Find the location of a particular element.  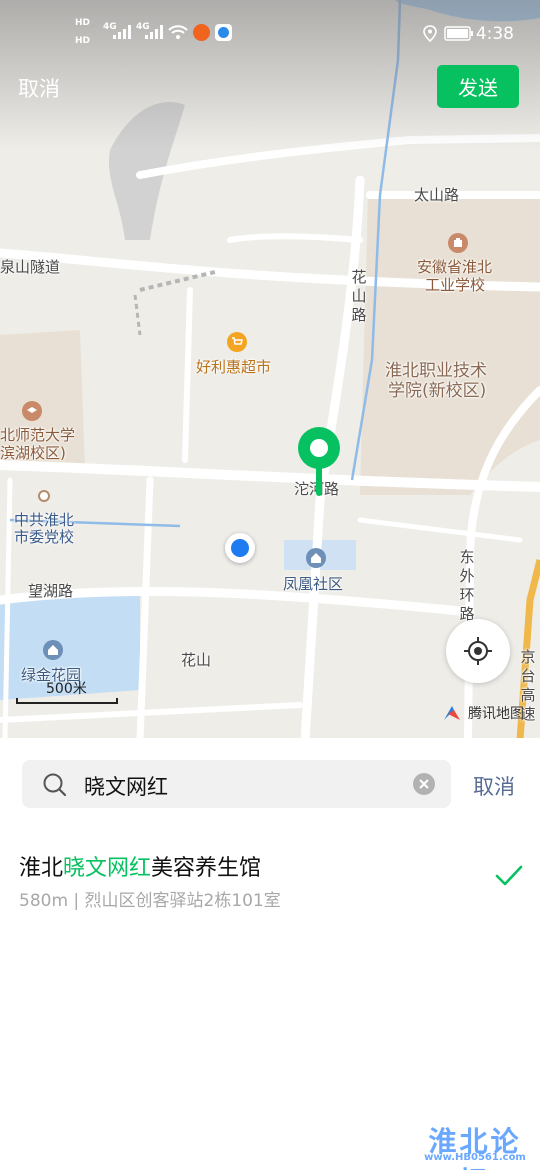

locate-me-button is located at coordinates (478, 651).